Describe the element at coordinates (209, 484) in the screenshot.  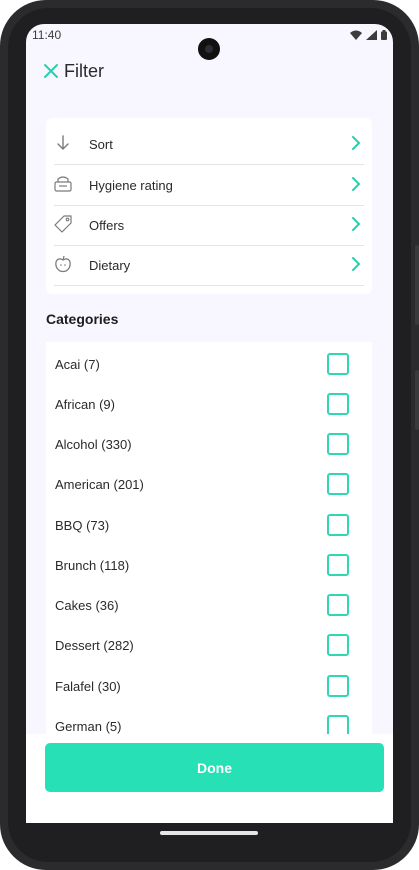
I see `list-item: American (201)` at that location.